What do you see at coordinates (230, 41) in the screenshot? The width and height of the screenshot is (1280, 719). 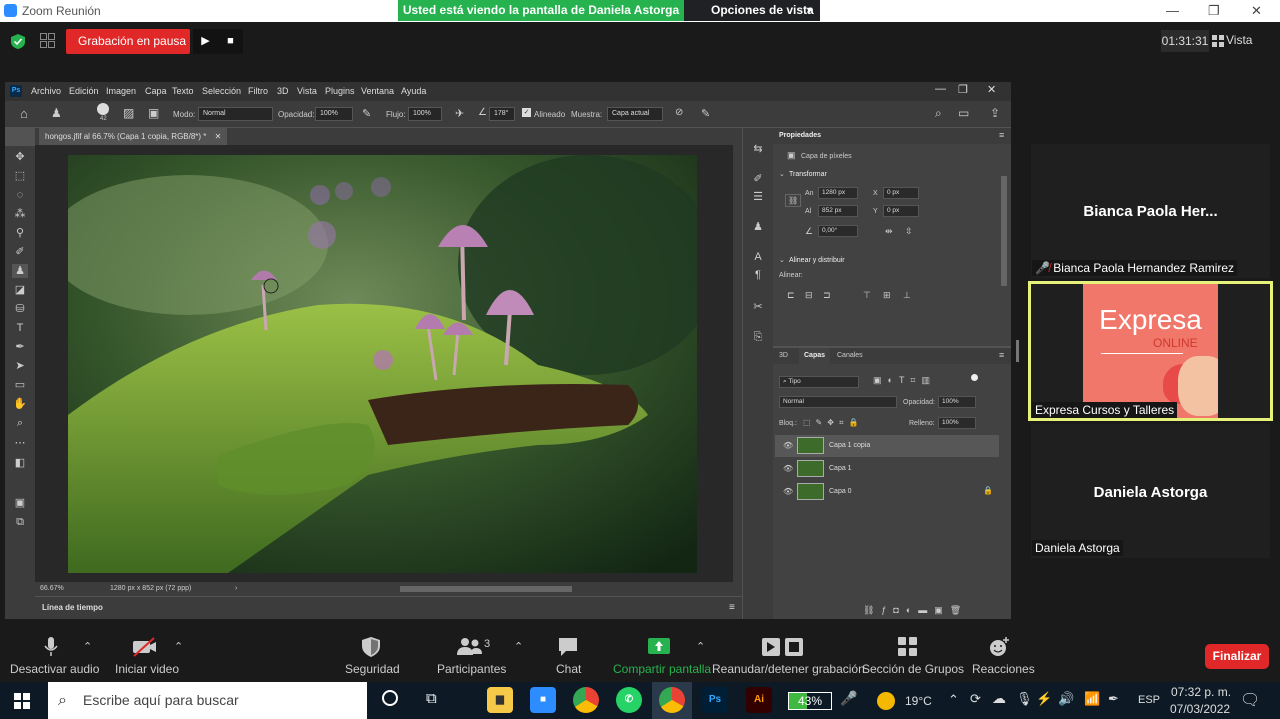 I see `stop-recording-button: ■` at bounding box center [230, 41].